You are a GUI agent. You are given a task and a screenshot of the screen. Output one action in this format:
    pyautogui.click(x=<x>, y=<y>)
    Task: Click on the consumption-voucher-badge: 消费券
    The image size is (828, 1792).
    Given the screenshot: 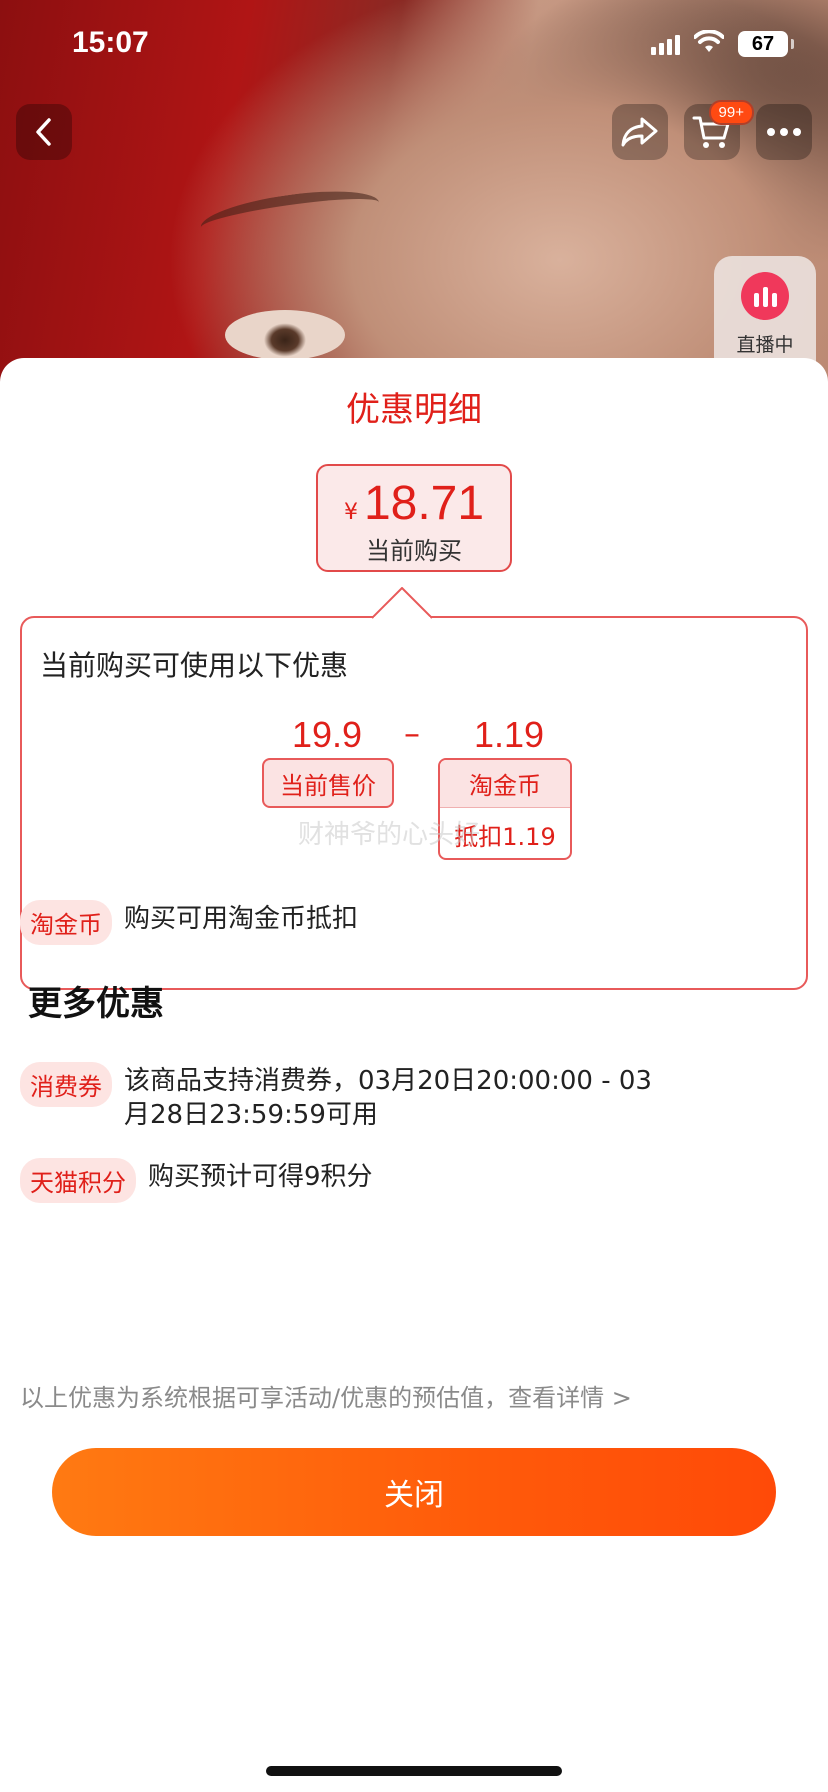 What is the action you would take?
    pyautogui.click(x=66, y=1084)
    